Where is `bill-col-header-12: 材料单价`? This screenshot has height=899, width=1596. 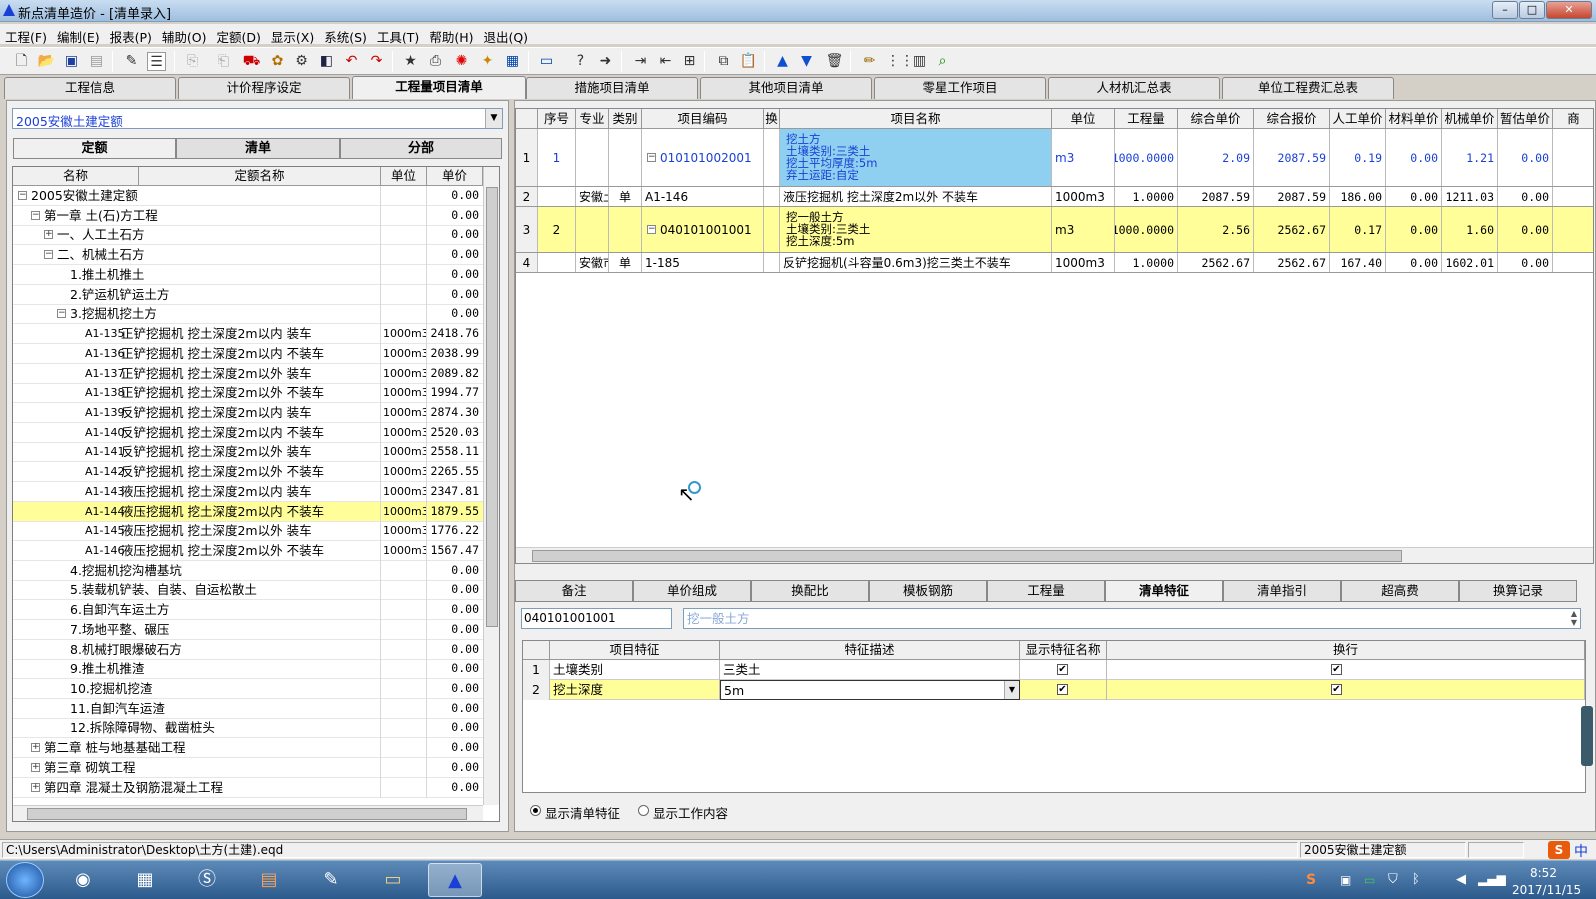
bill-col-header-12: 材料单价 is located at coordinates (1414, 119).